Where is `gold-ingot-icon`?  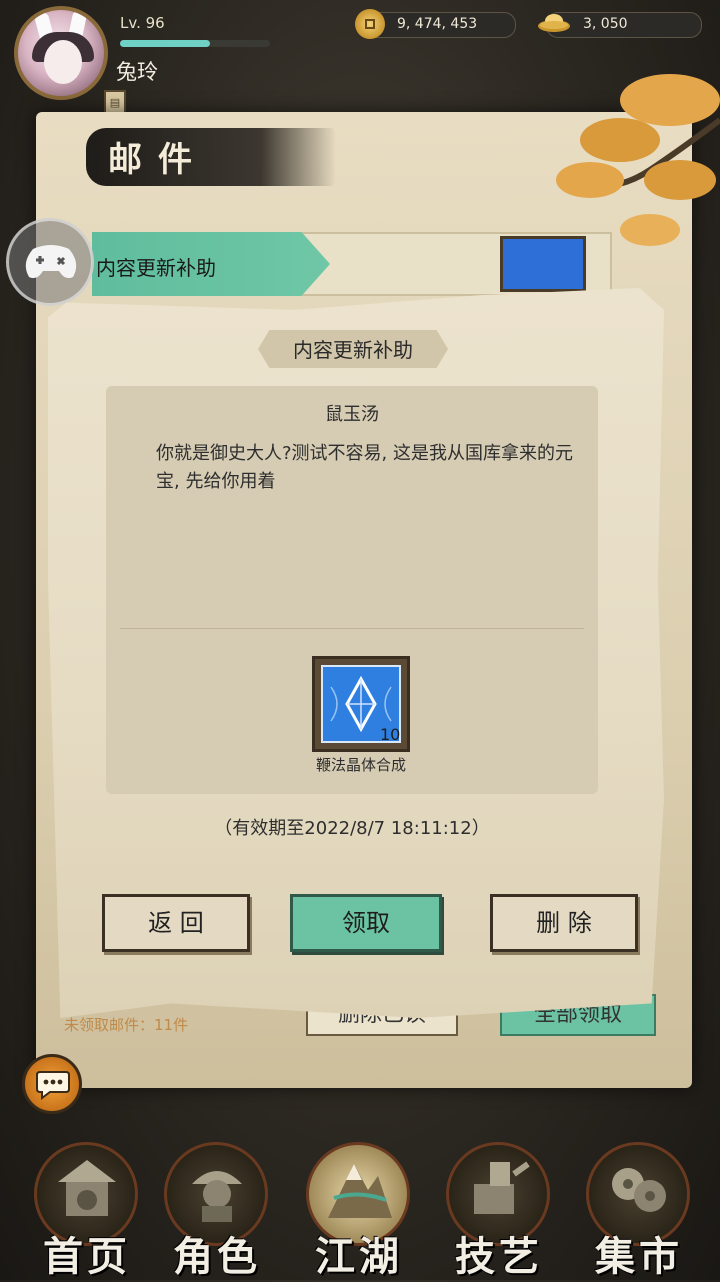 gold-ingot-icon is located at coordinates (554, 23).